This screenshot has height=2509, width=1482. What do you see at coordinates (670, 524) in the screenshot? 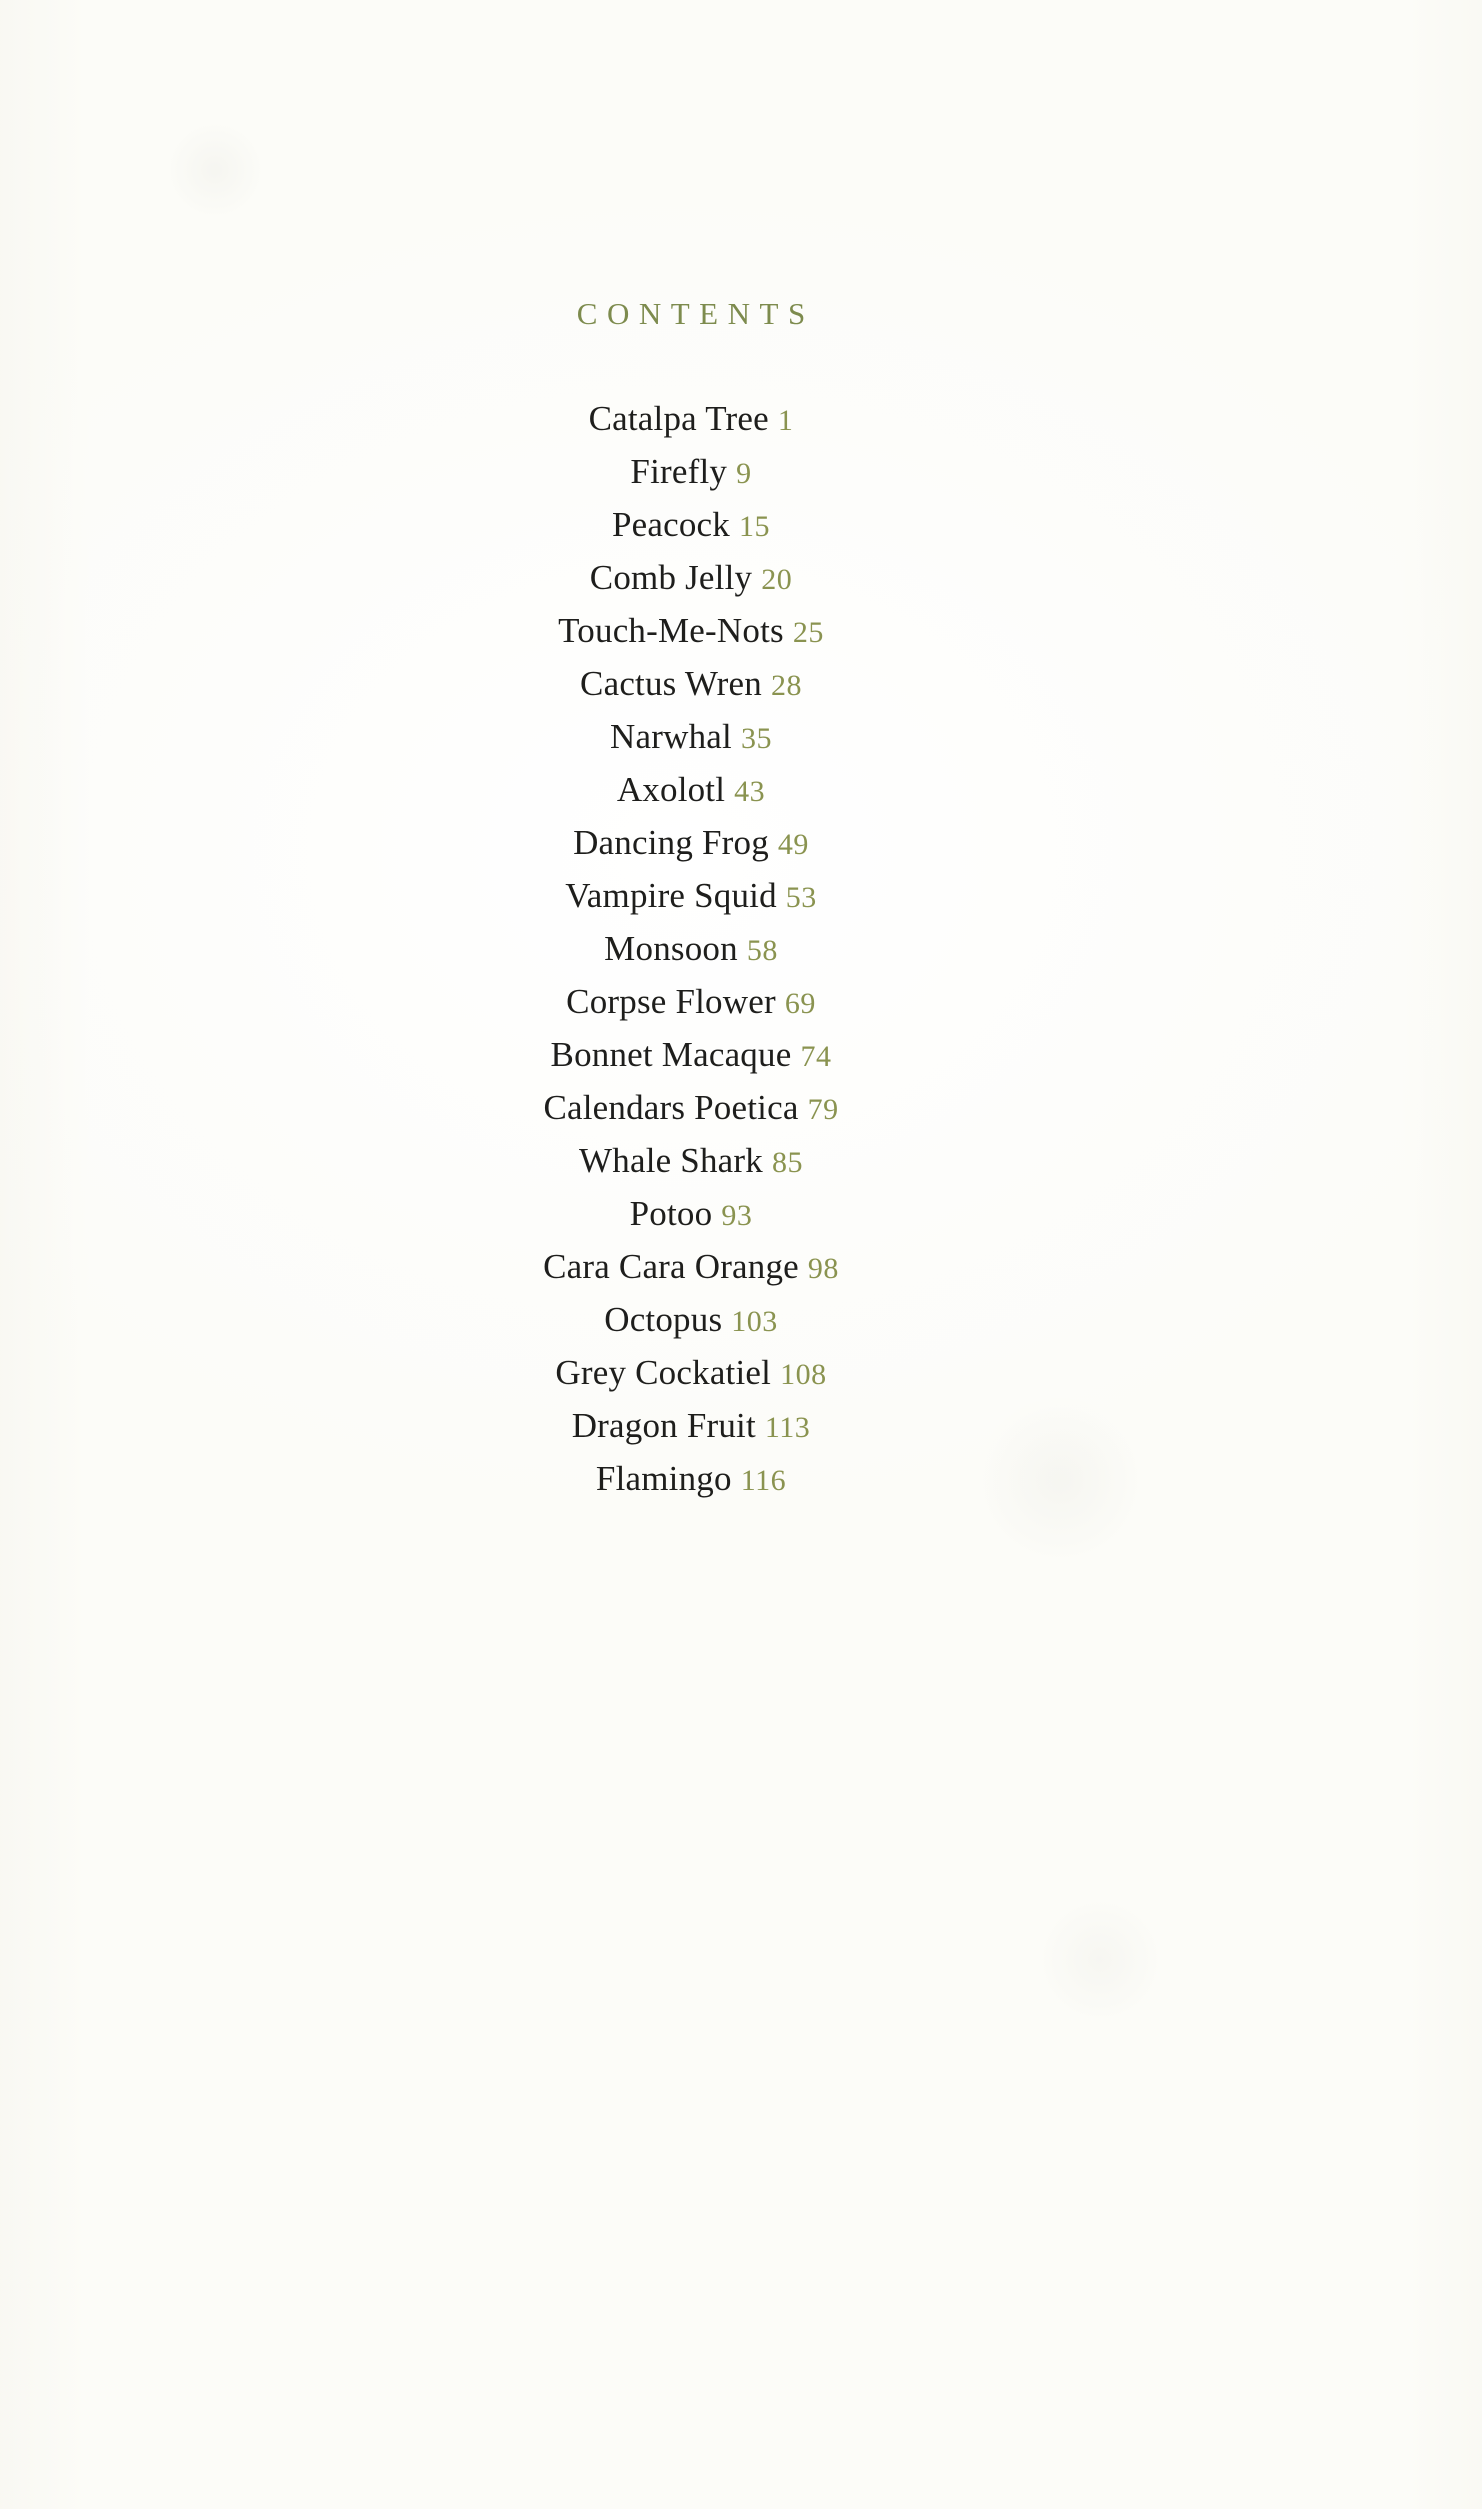
I see `toc-entry-title: Peacock` at bounding box center [670, 524].